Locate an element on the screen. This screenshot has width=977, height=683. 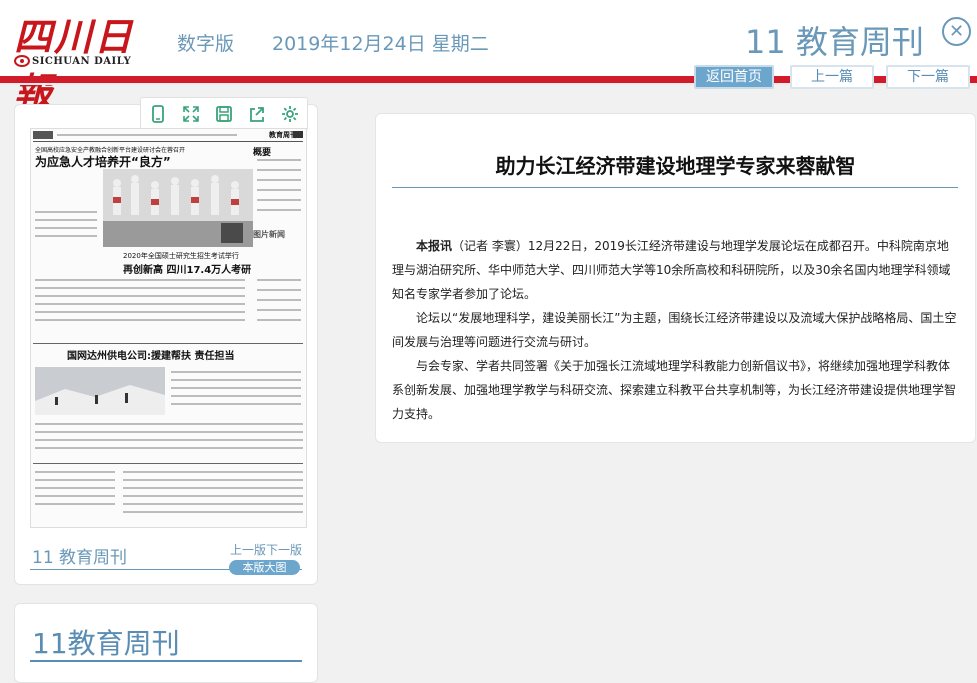
sichuan-daily-logo: 四川日報 SICHUAN DAILY is located at coordinates (89, 60).